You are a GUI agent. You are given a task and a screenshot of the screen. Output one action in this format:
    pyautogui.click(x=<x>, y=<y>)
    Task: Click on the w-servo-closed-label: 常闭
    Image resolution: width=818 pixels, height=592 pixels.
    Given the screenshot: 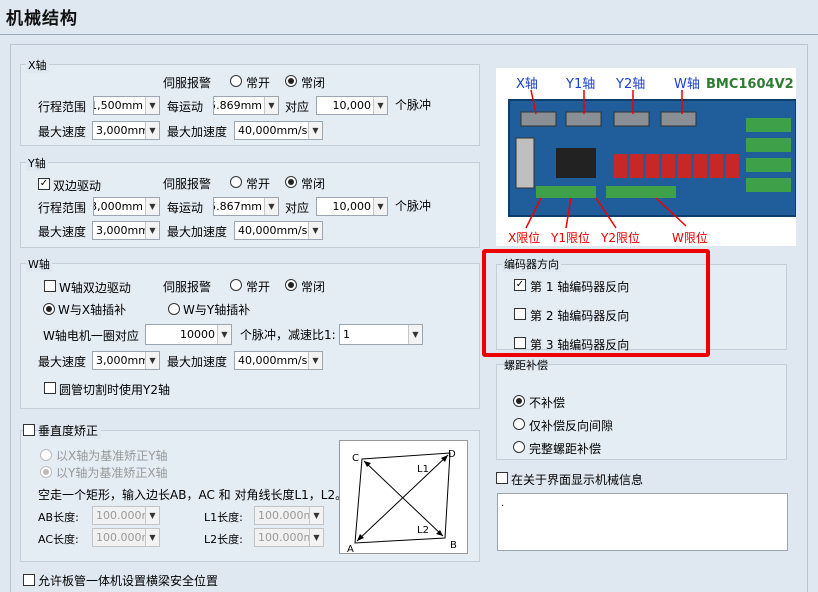 What is the action you would take?
    pyautogui.click(x=313, y=287)
    